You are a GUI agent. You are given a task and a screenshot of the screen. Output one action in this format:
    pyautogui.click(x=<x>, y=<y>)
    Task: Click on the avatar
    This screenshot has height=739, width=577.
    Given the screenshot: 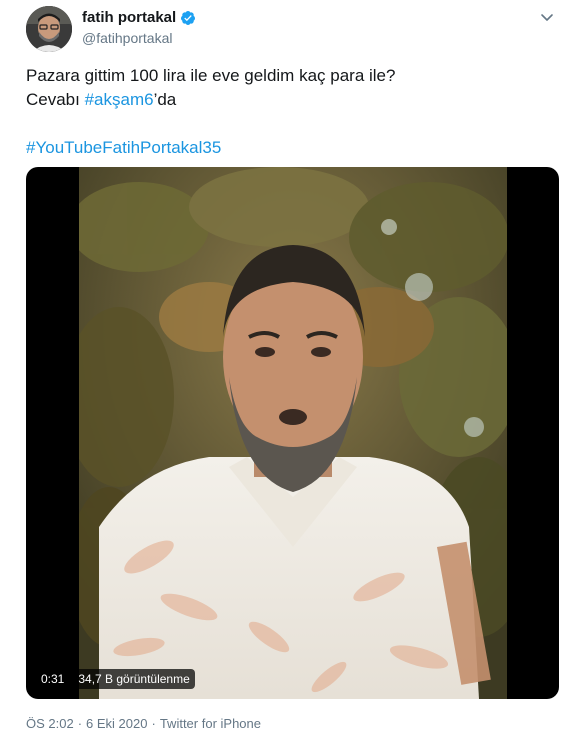 What is the action you would take?
    pyautogui.click(x=49, y=29)
    